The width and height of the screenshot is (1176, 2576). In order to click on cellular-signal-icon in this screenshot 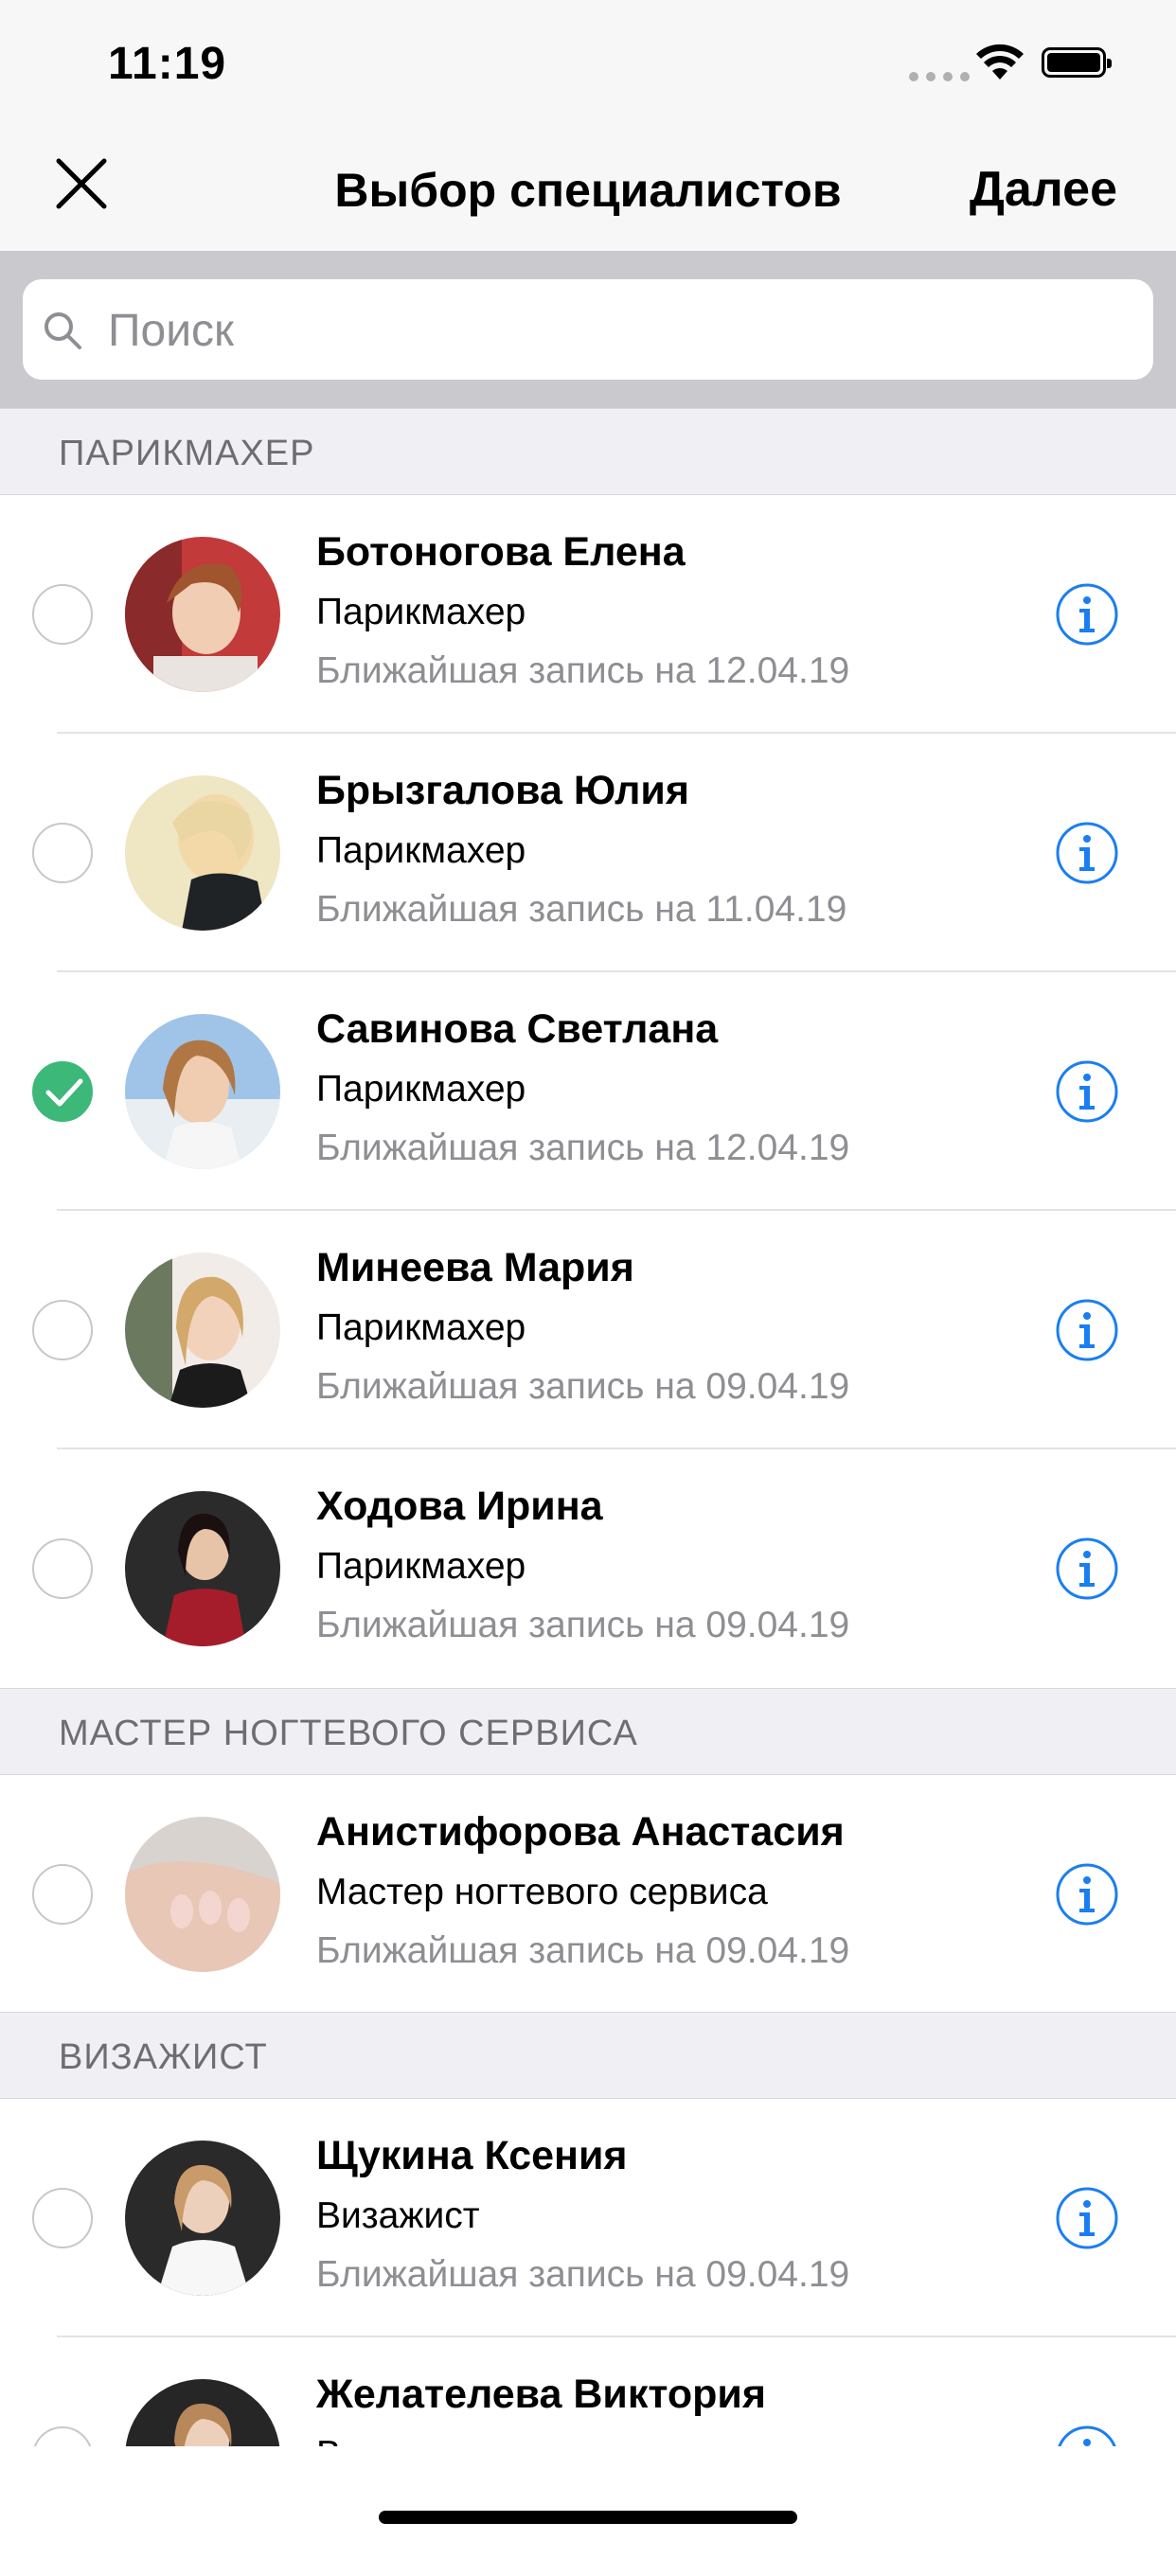, I will do `click(939, 76)`.